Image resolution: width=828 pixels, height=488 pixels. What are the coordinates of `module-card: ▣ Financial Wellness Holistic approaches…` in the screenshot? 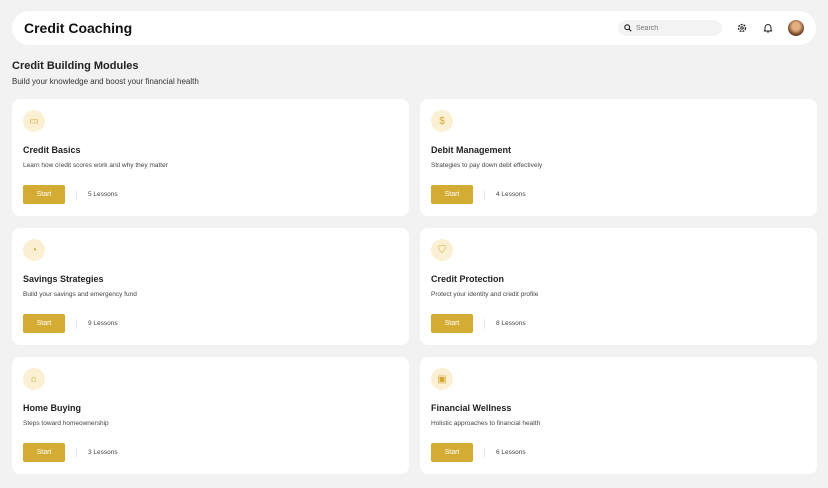 It's located at (618, 415).